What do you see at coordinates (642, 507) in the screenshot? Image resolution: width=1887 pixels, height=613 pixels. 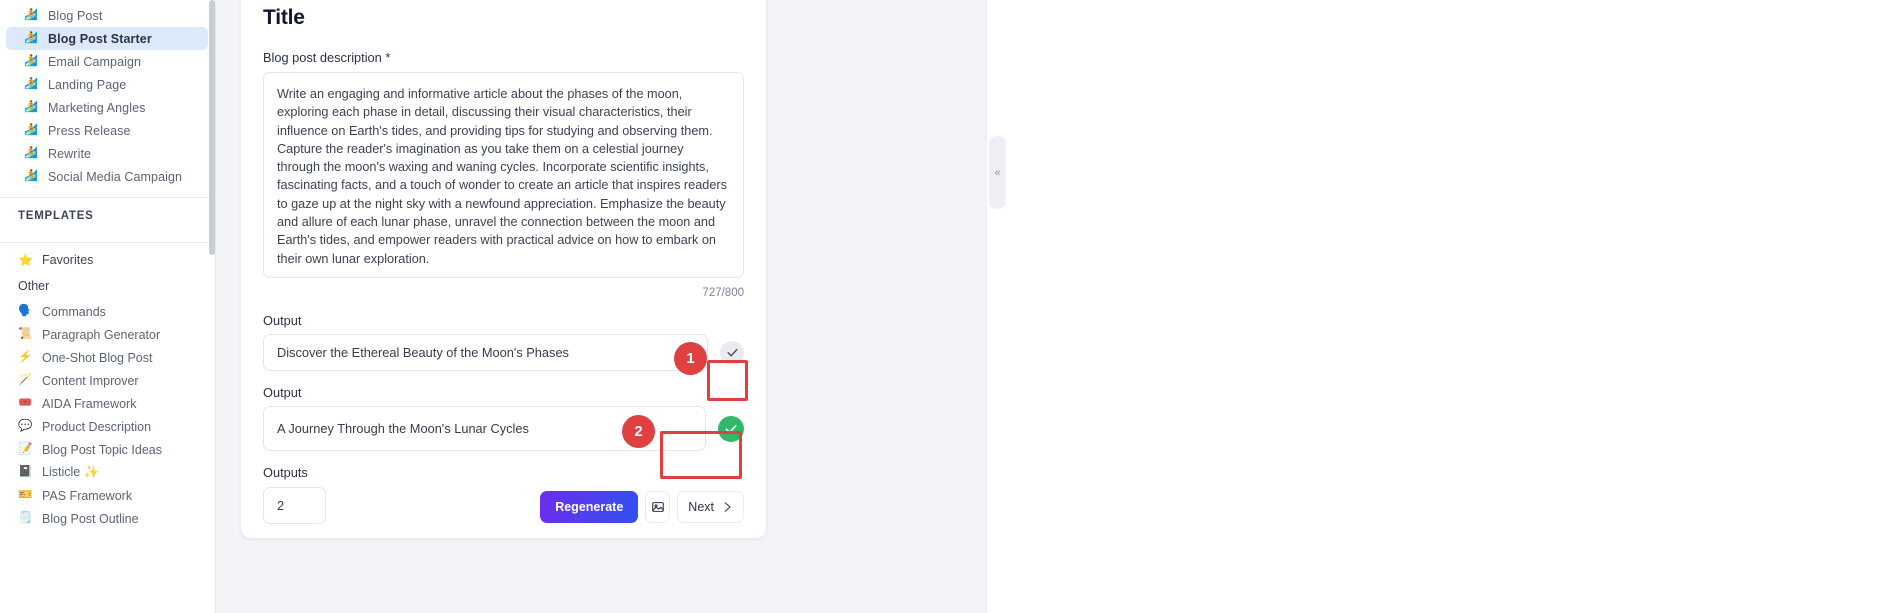 I see `action-buttons: Regenerate Next` at bounding box center [642, 507].